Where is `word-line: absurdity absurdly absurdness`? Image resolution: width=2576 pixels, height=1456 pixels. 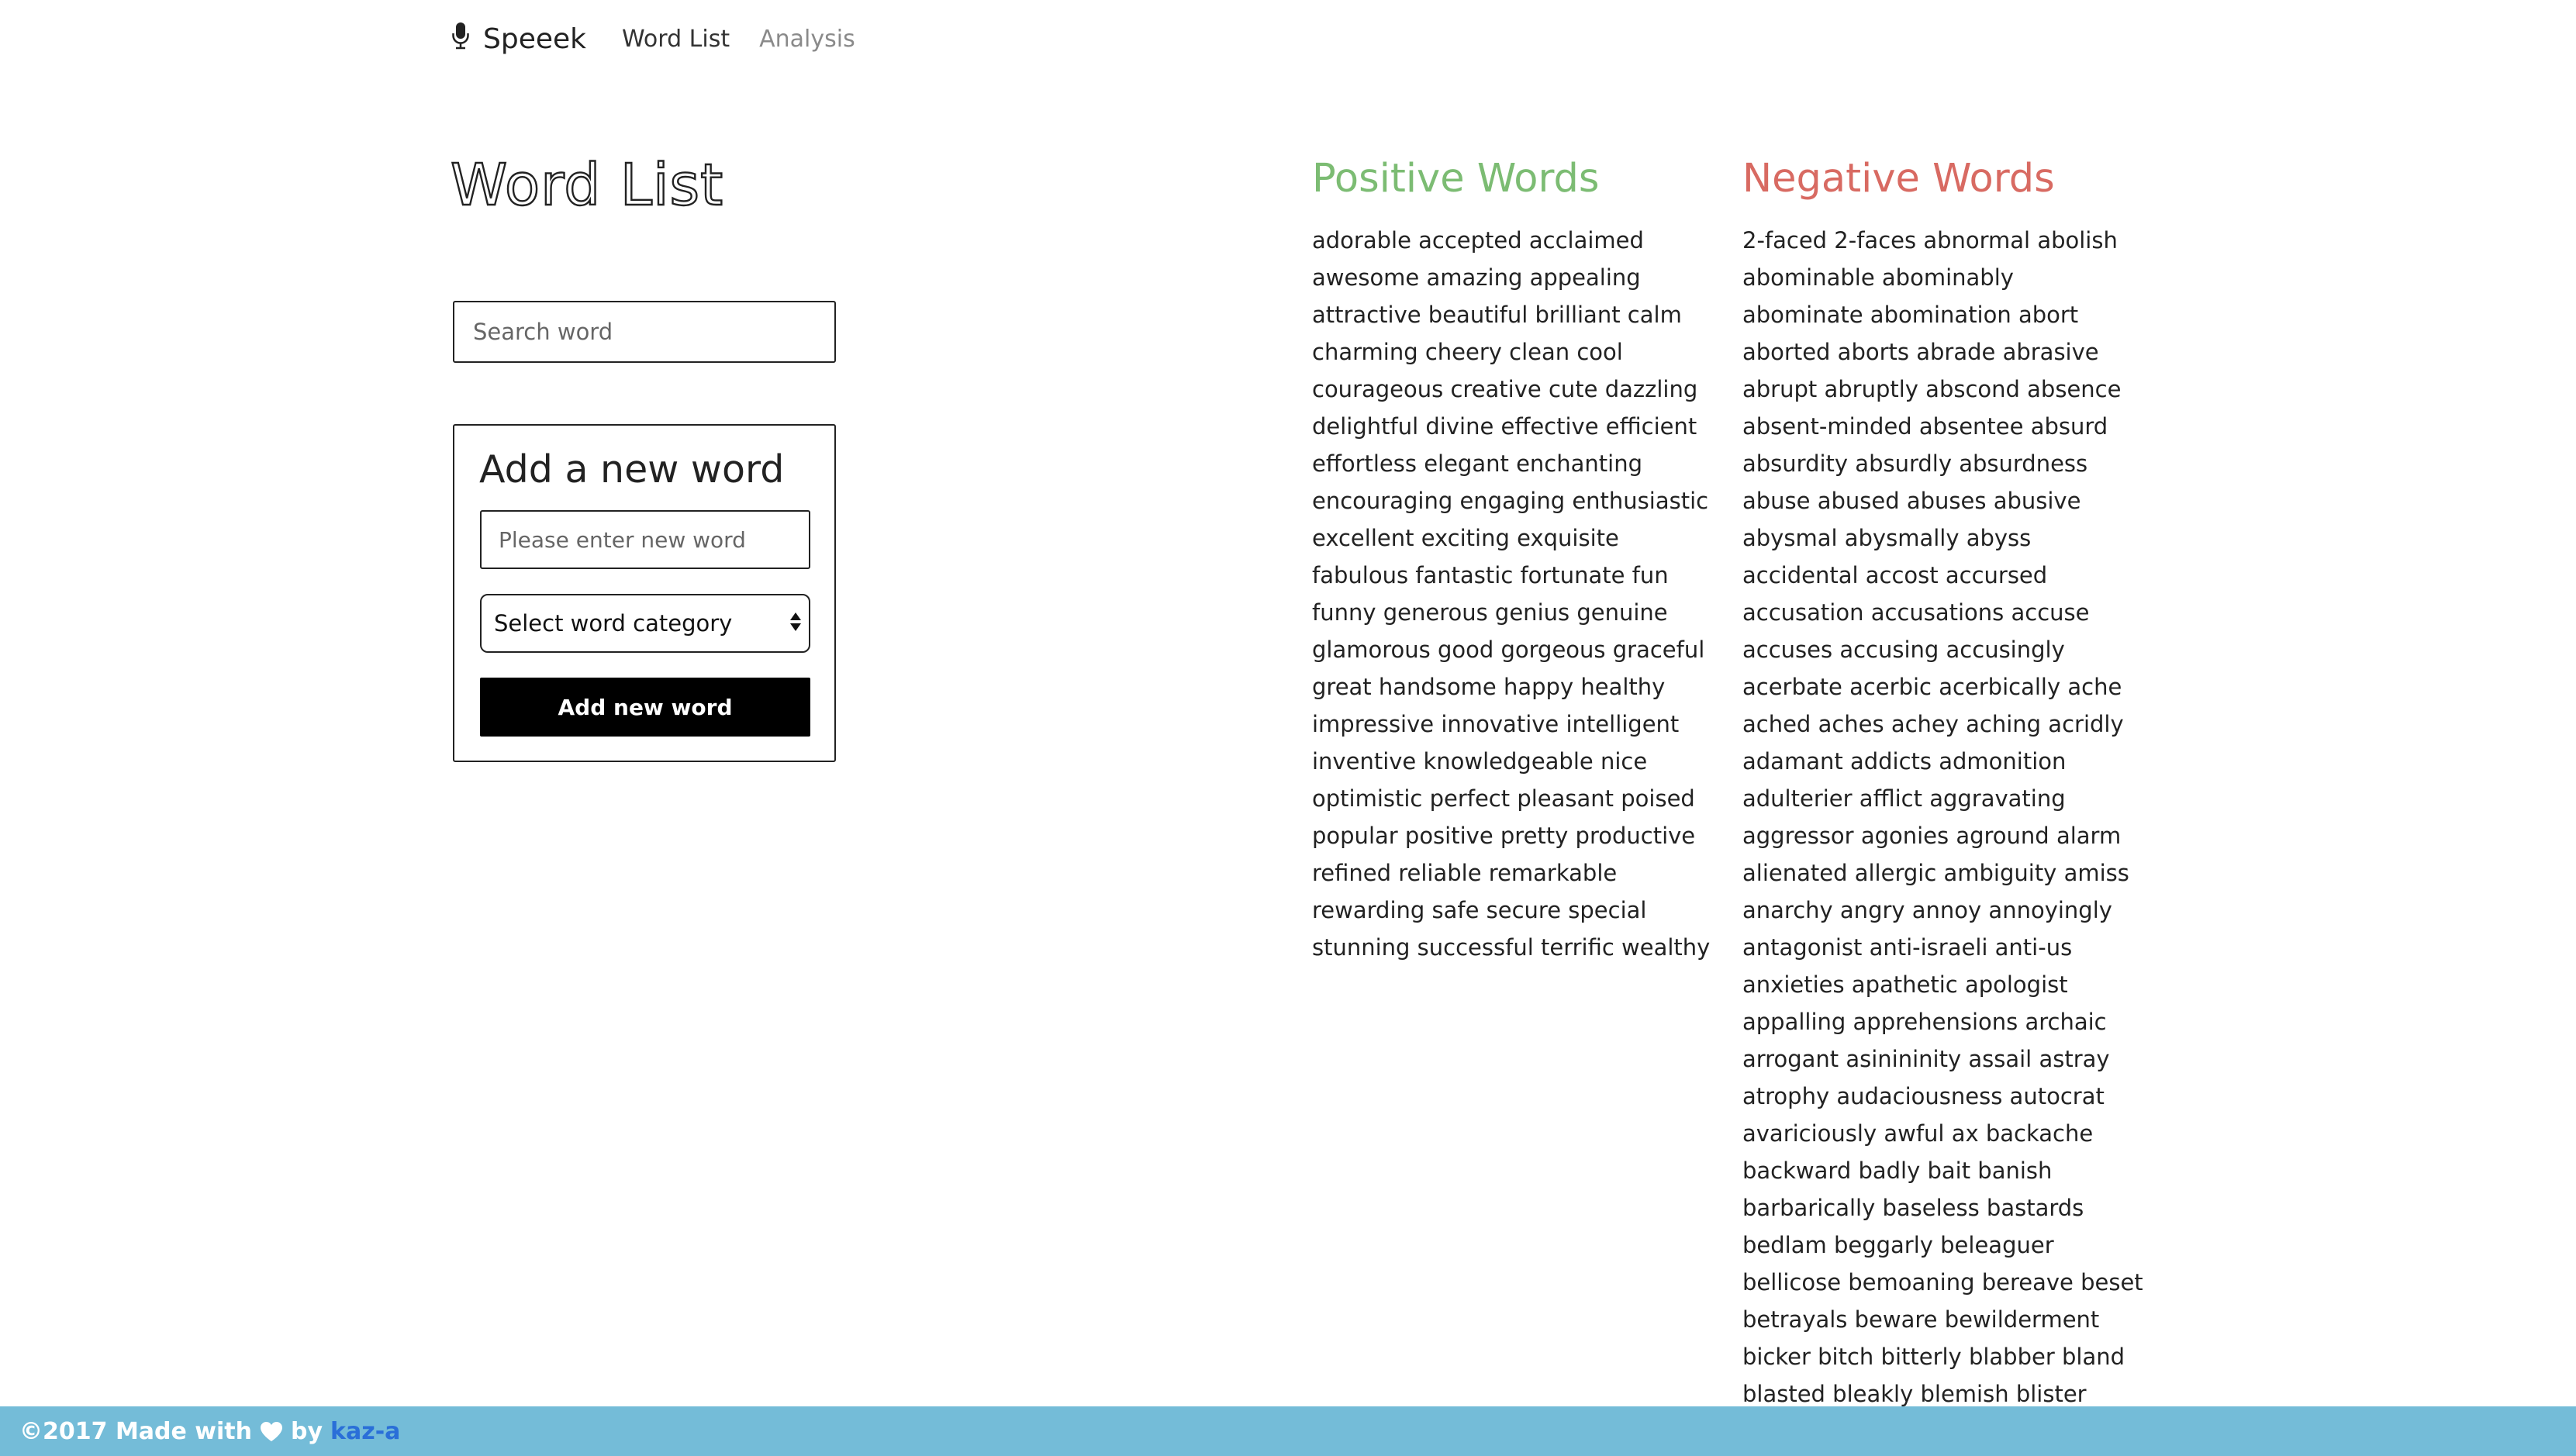
word-line: absurdity absurdly absurdness is located at coordinates (1915, 464).